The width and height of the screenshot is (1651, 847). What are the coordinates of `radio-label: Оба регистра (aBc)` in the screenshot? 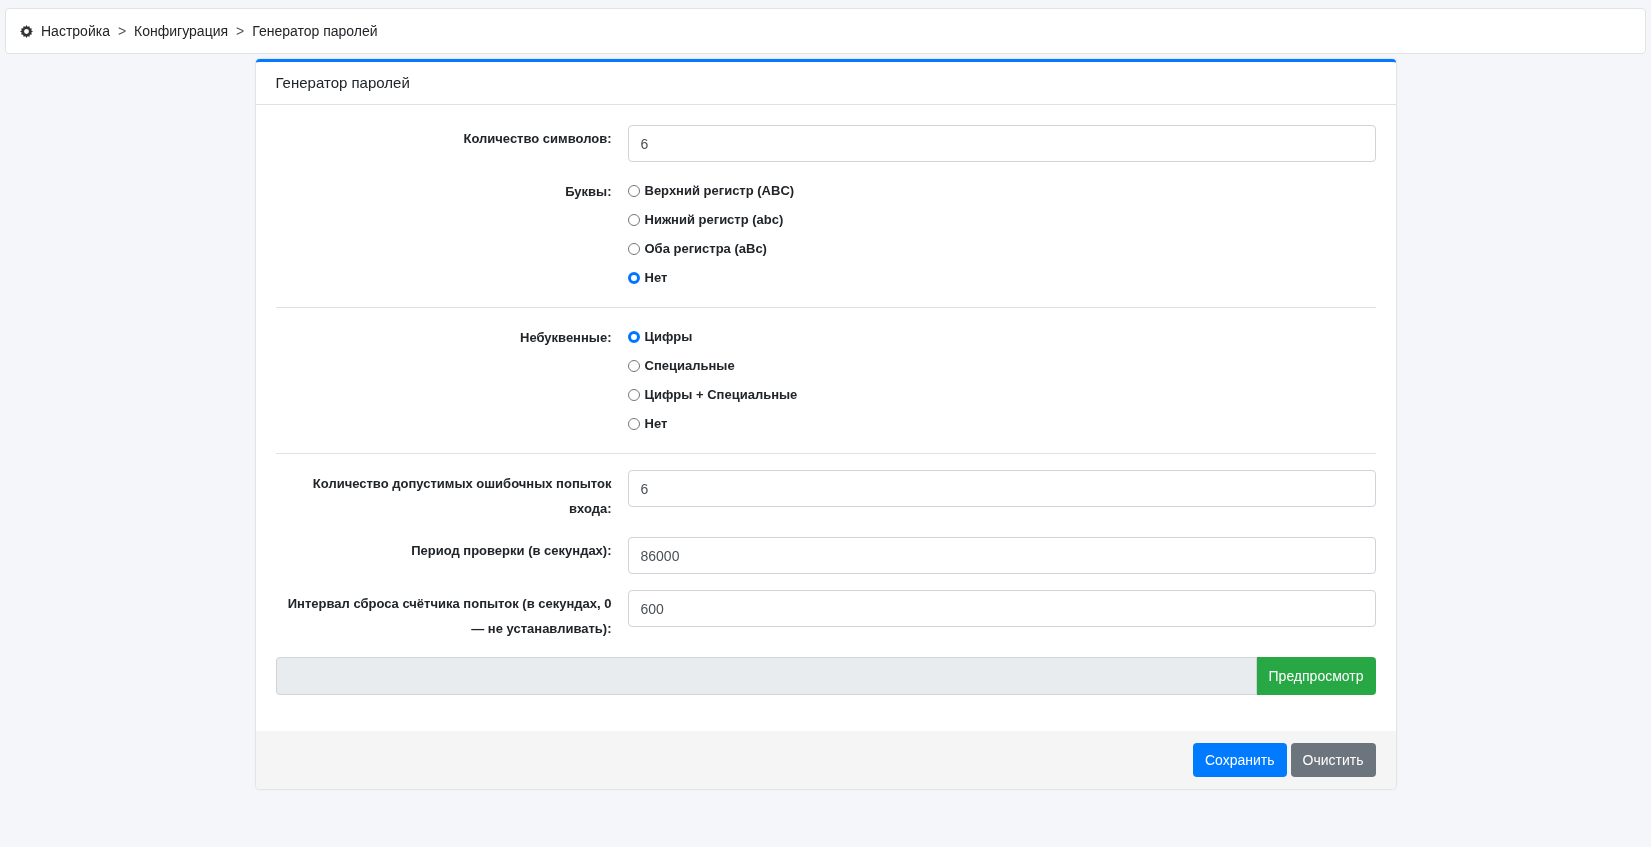 It's located at (705, 249).